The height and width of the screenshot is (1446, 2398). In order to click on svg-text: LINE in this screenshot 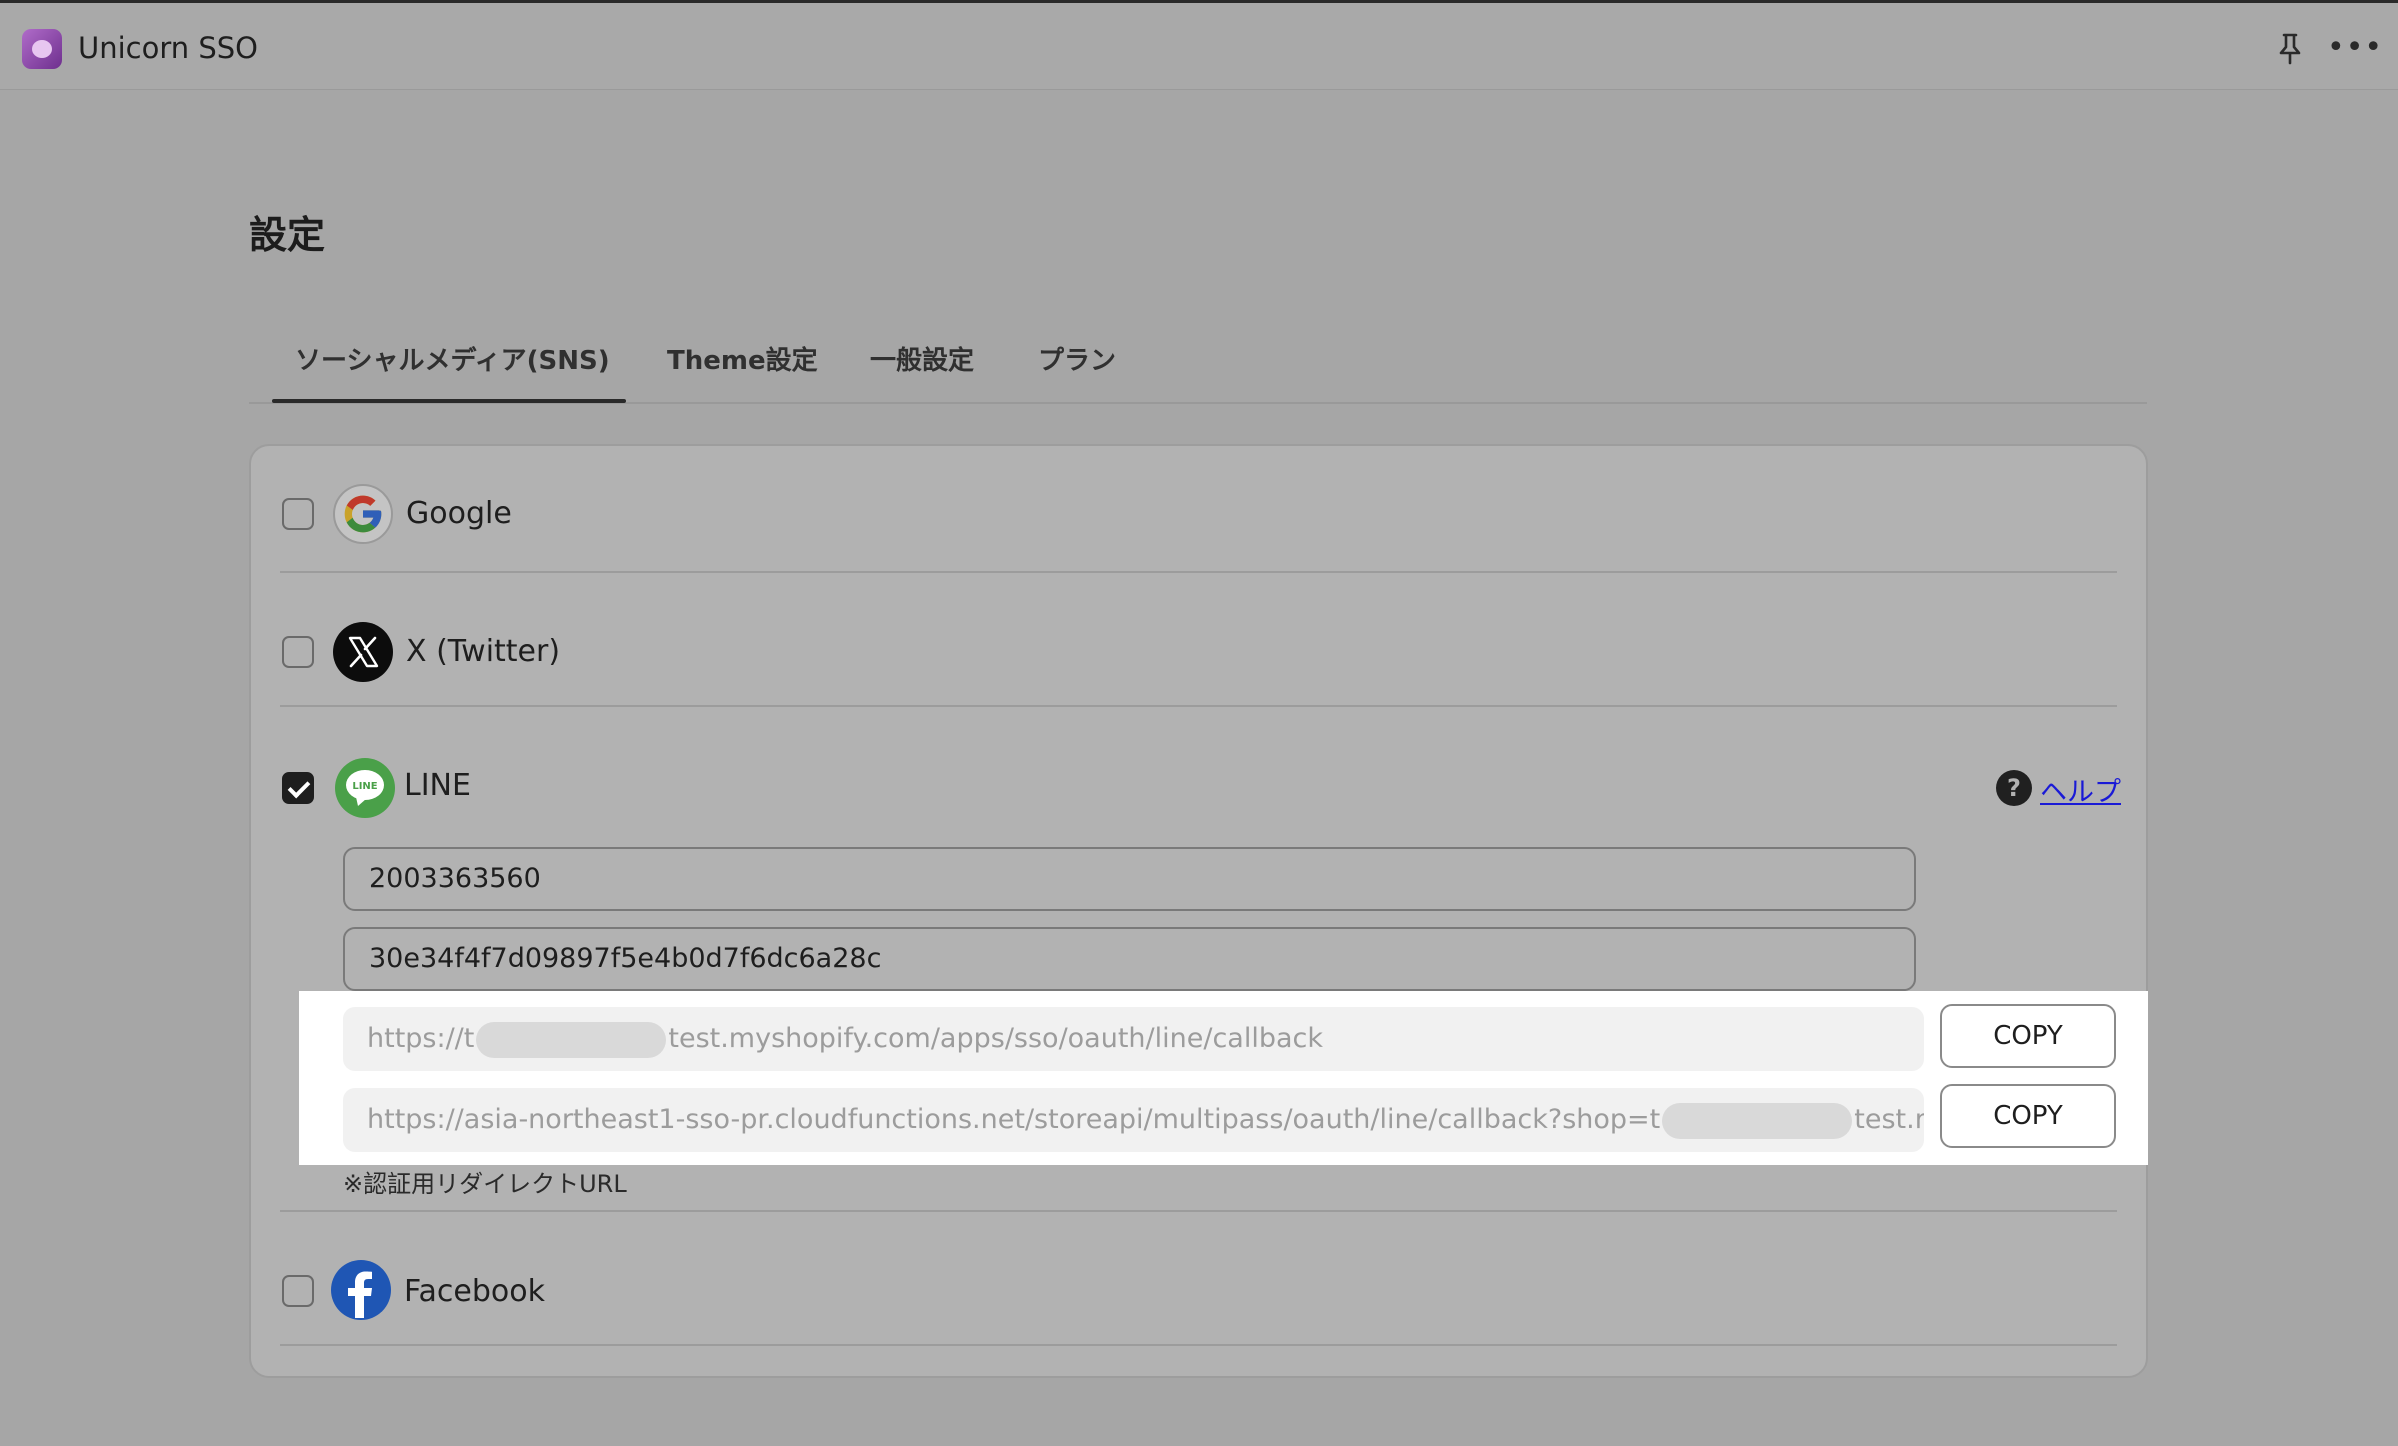, I will do `click(364, 786)`.